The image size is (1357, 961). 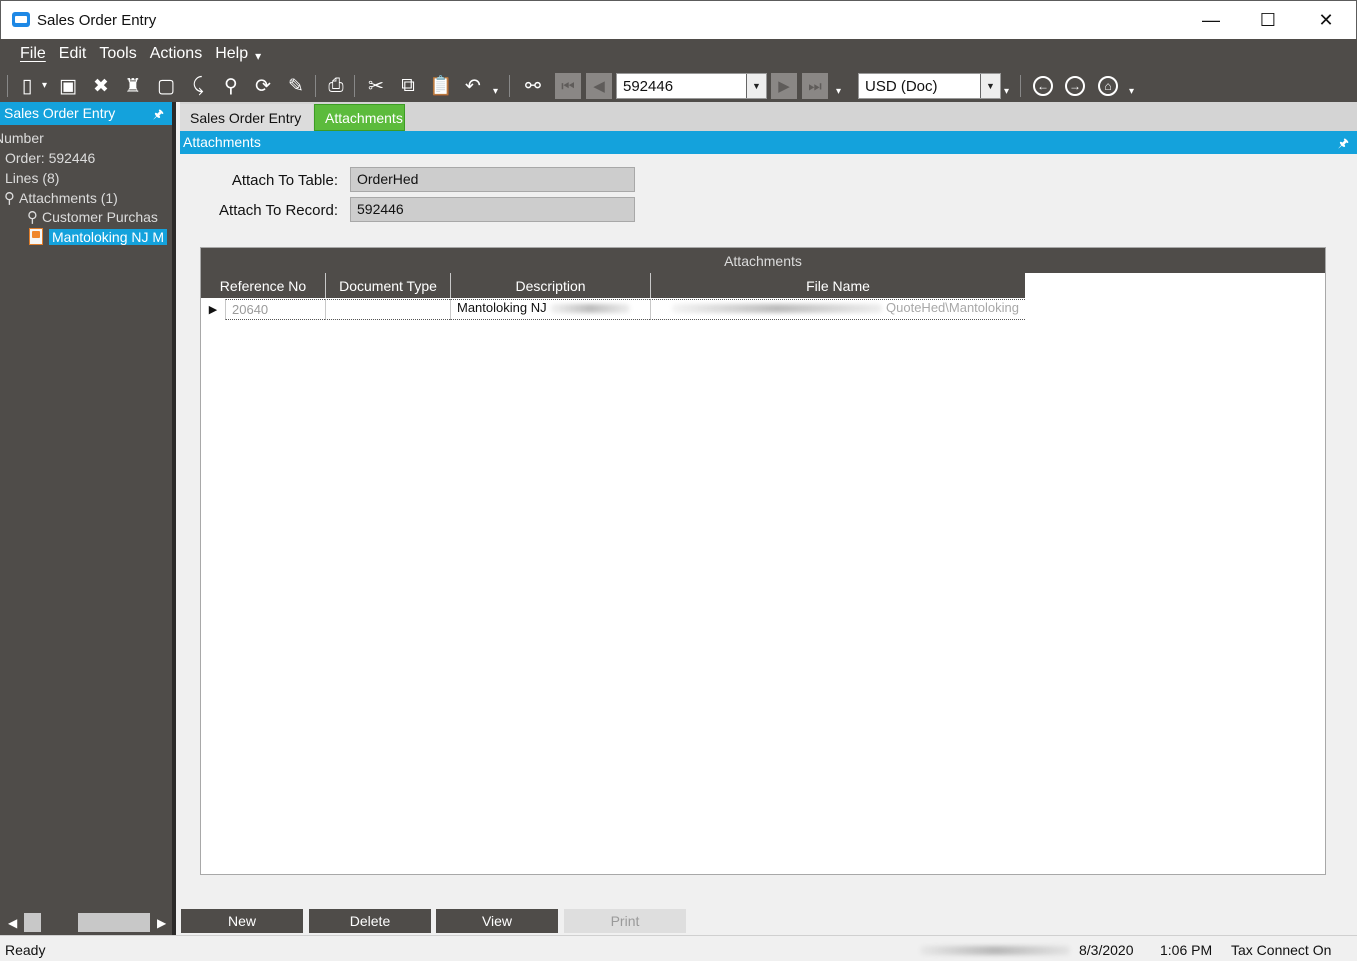 I want to click on new-dropdown-icon: ▾, so click(x=44, y=85).